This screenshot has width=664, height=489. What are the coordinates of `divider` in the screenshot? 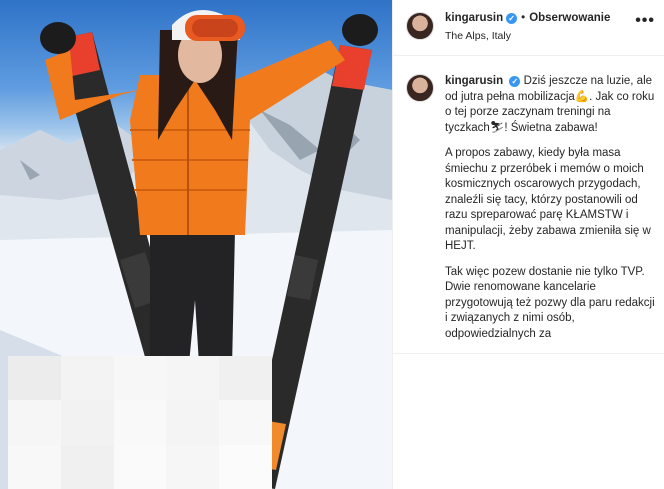 It's located at (528, 353).